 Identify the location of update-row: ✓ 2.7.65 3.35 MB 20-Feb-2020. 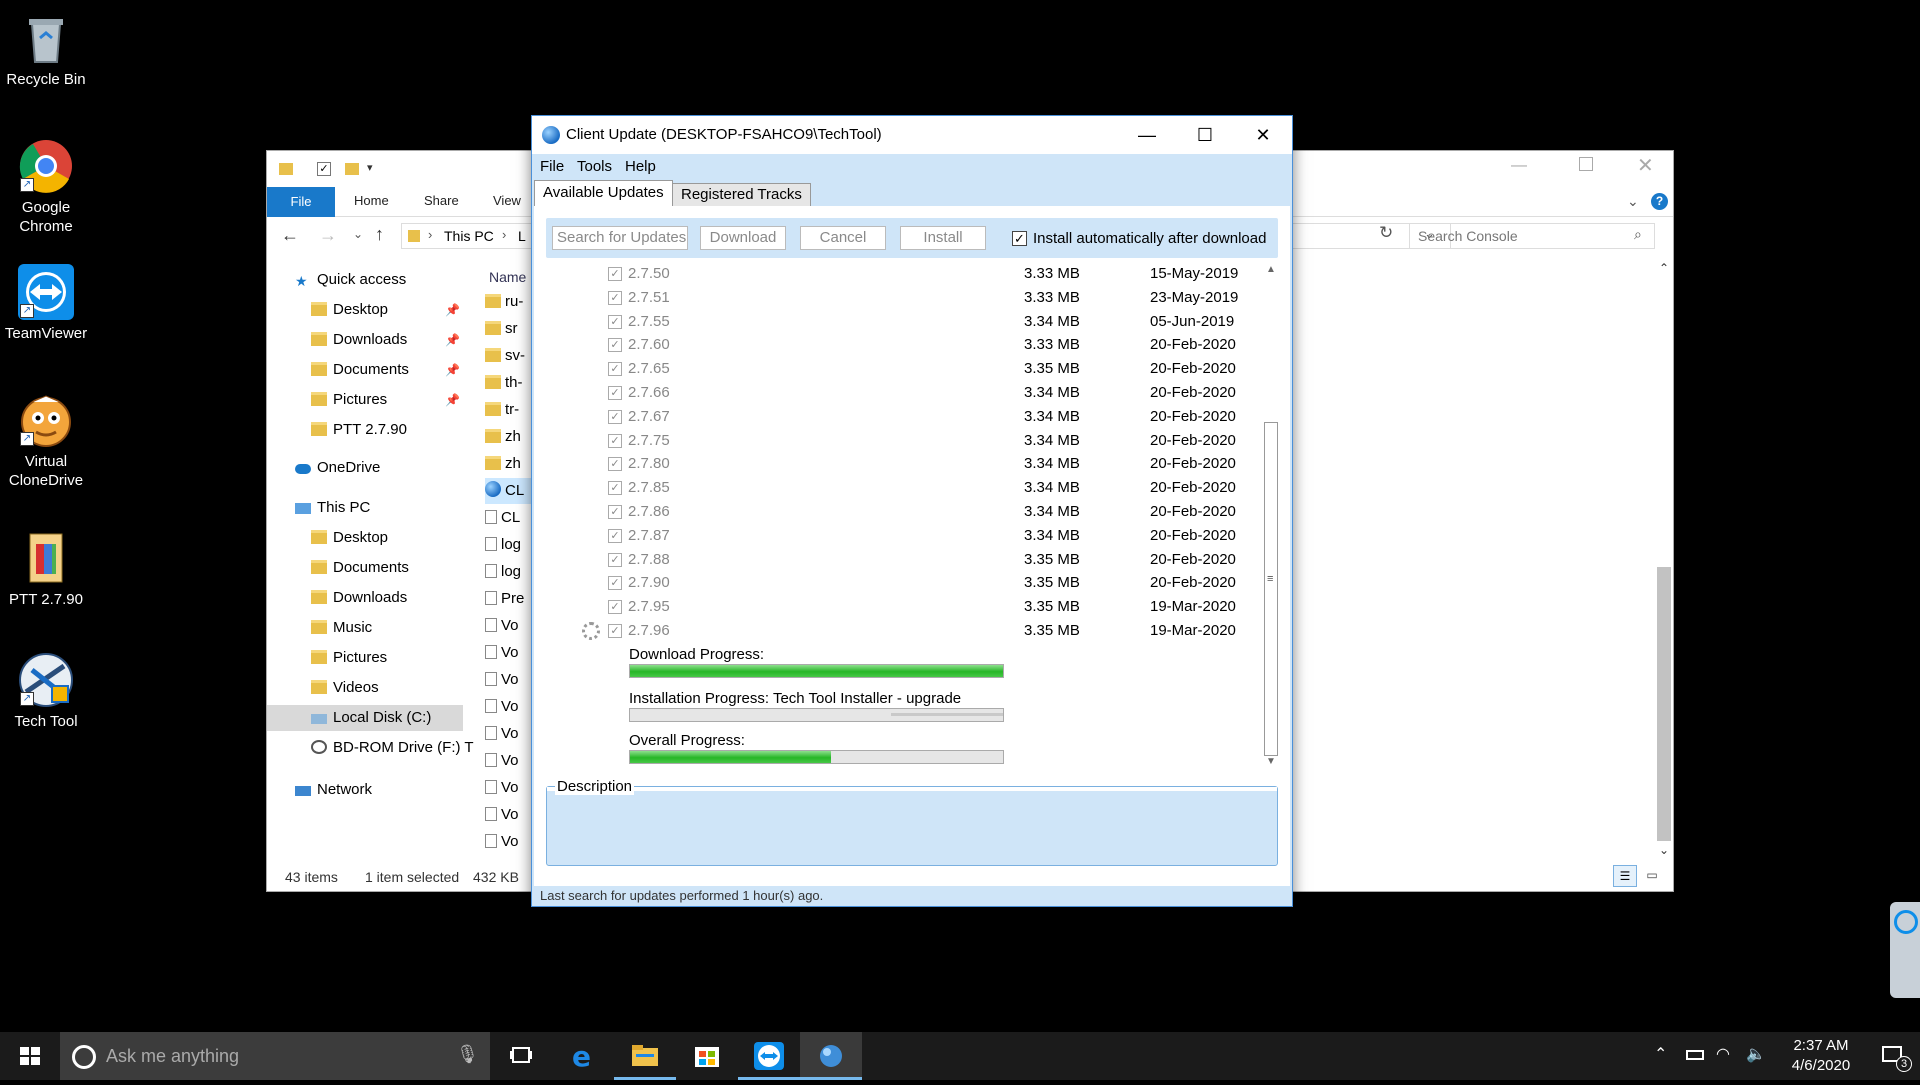
(904, 369).